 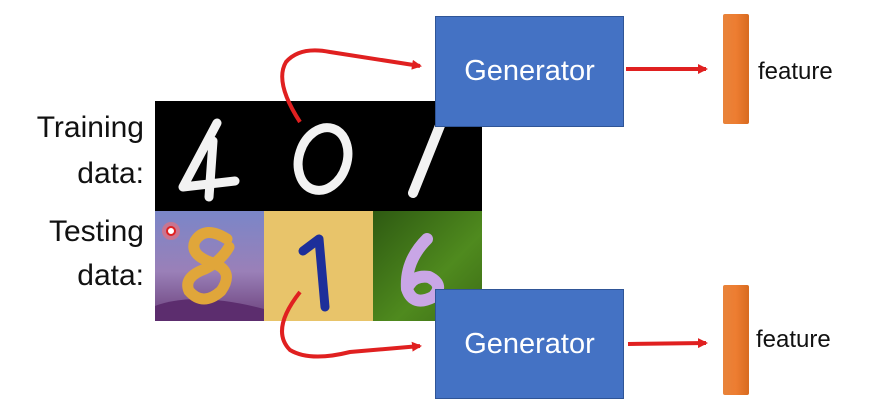 What do you see at coordinates (427, 158) in the screenshot?
I see `digit-one-image` at bounding box center [427, 158].